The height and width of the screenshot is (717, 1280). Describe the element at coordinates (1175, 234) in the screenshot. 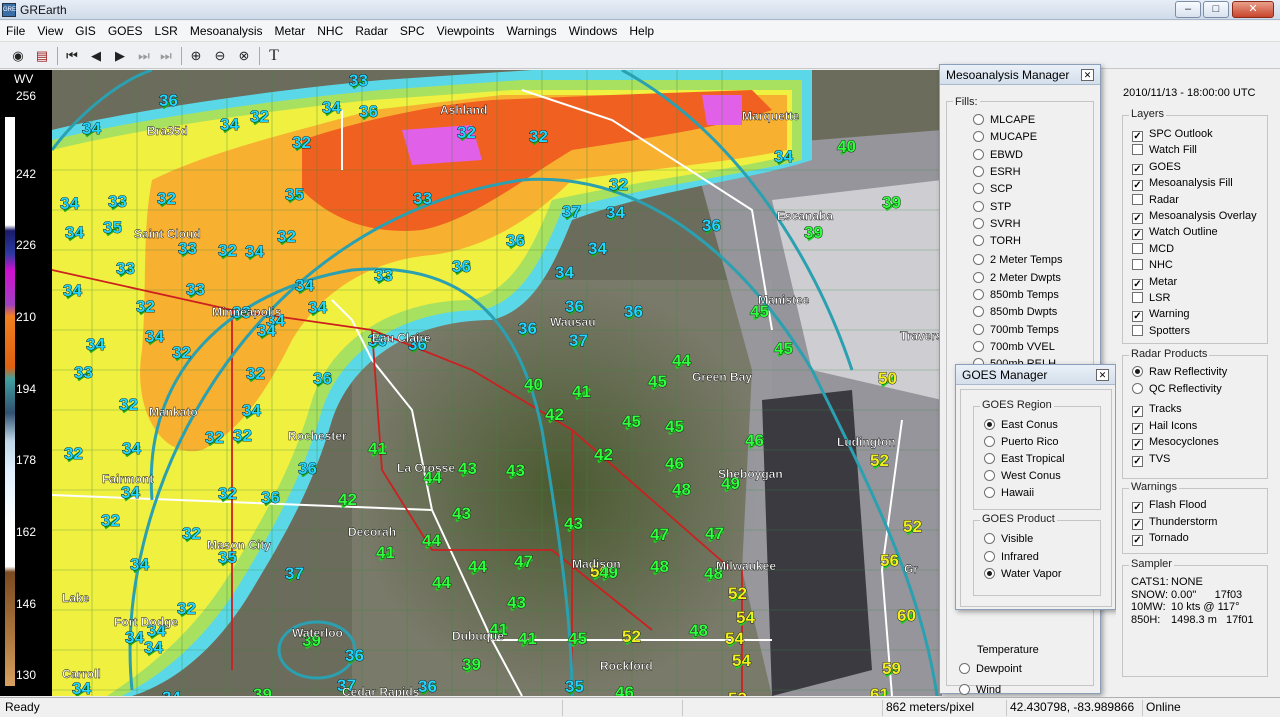

I see `layer-watch-outline: ✓ Watch Outline` at that location.